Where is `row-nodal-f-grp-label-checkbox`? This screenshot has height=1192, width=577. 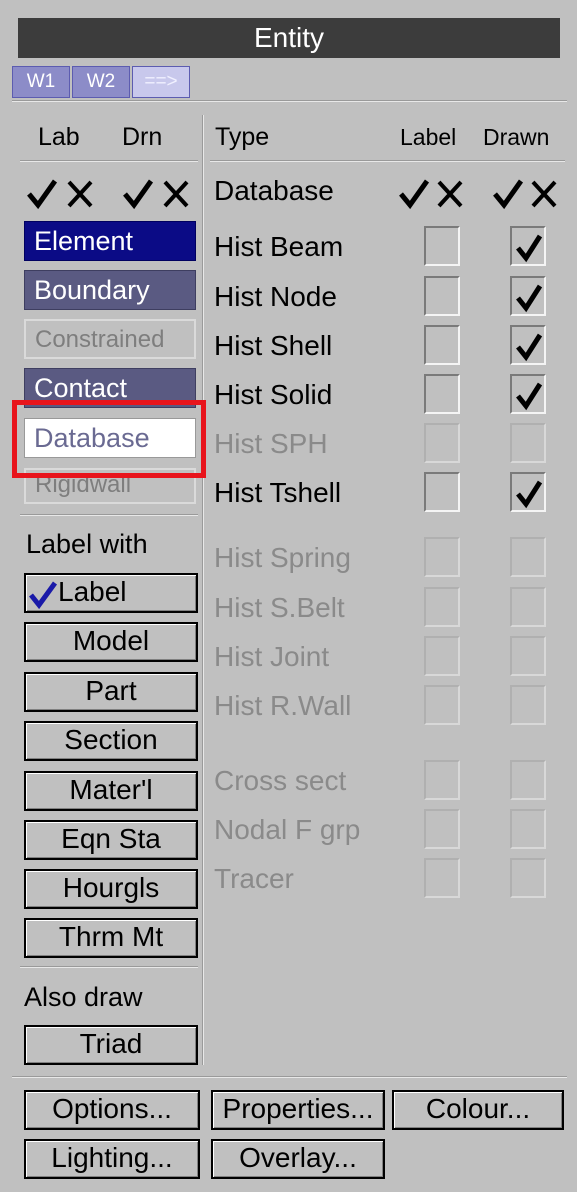 row-nodal-f-grp-label-checkbox is located at coordinates (442, 829).